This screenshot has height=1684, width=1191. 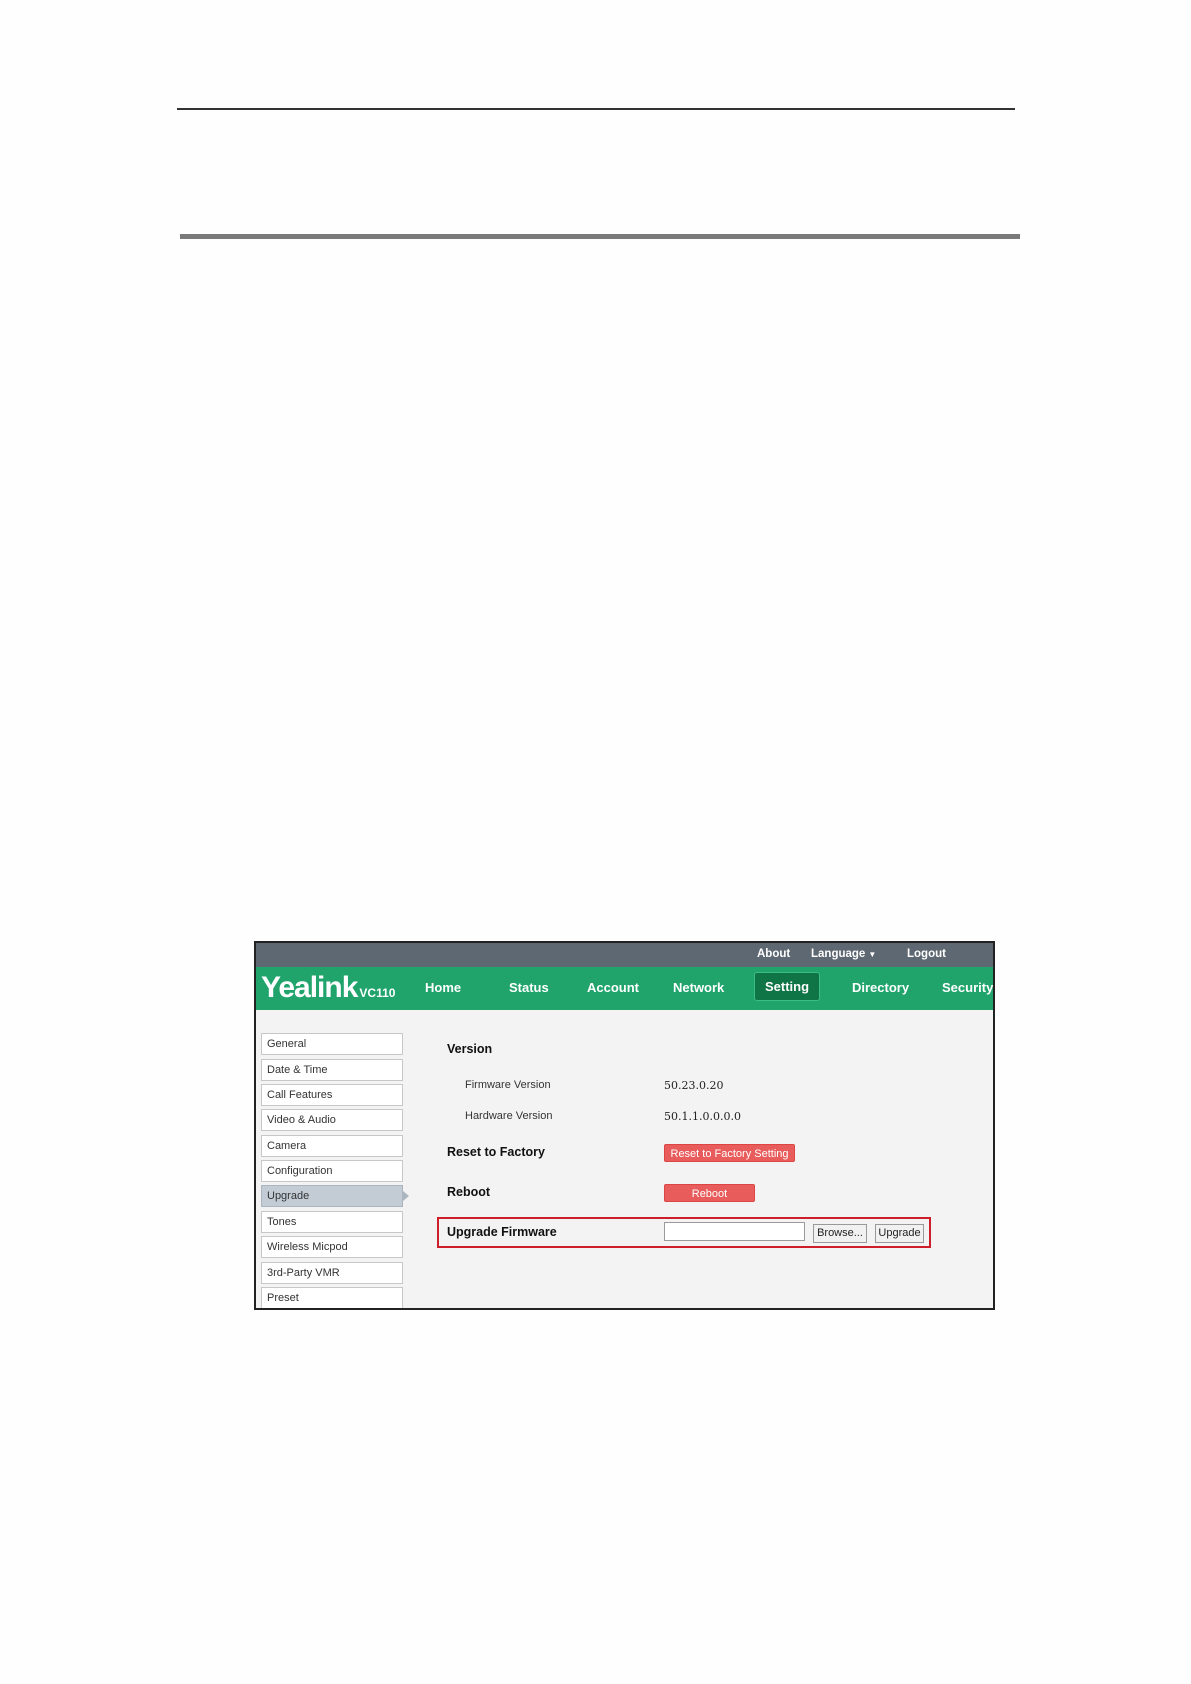 What do you see at coordinates (309, 987) in the screenshot?
I see `logo-brand: Yealink` at bounding box center [309, 987].